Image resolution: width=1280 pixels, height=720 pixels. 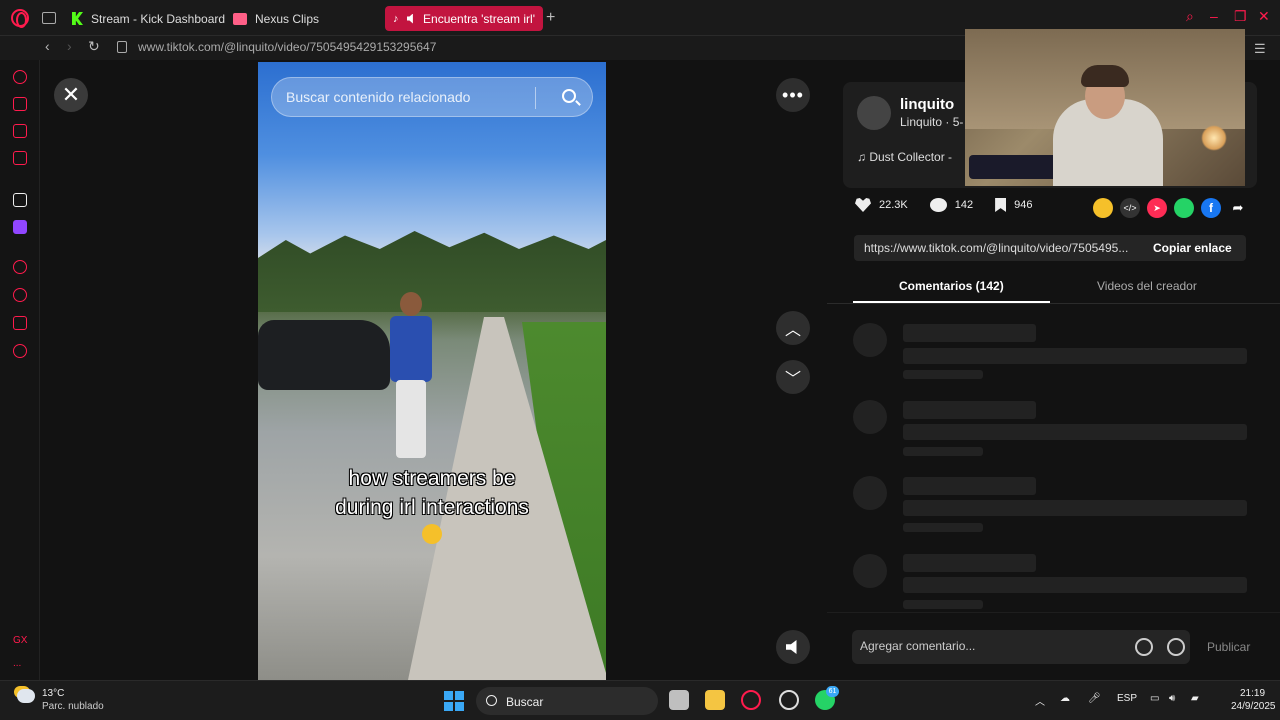 What do you see at coordinates (679, 700) in the screenshot?
I see `task-view-icon` at bounding box center [679, 700].